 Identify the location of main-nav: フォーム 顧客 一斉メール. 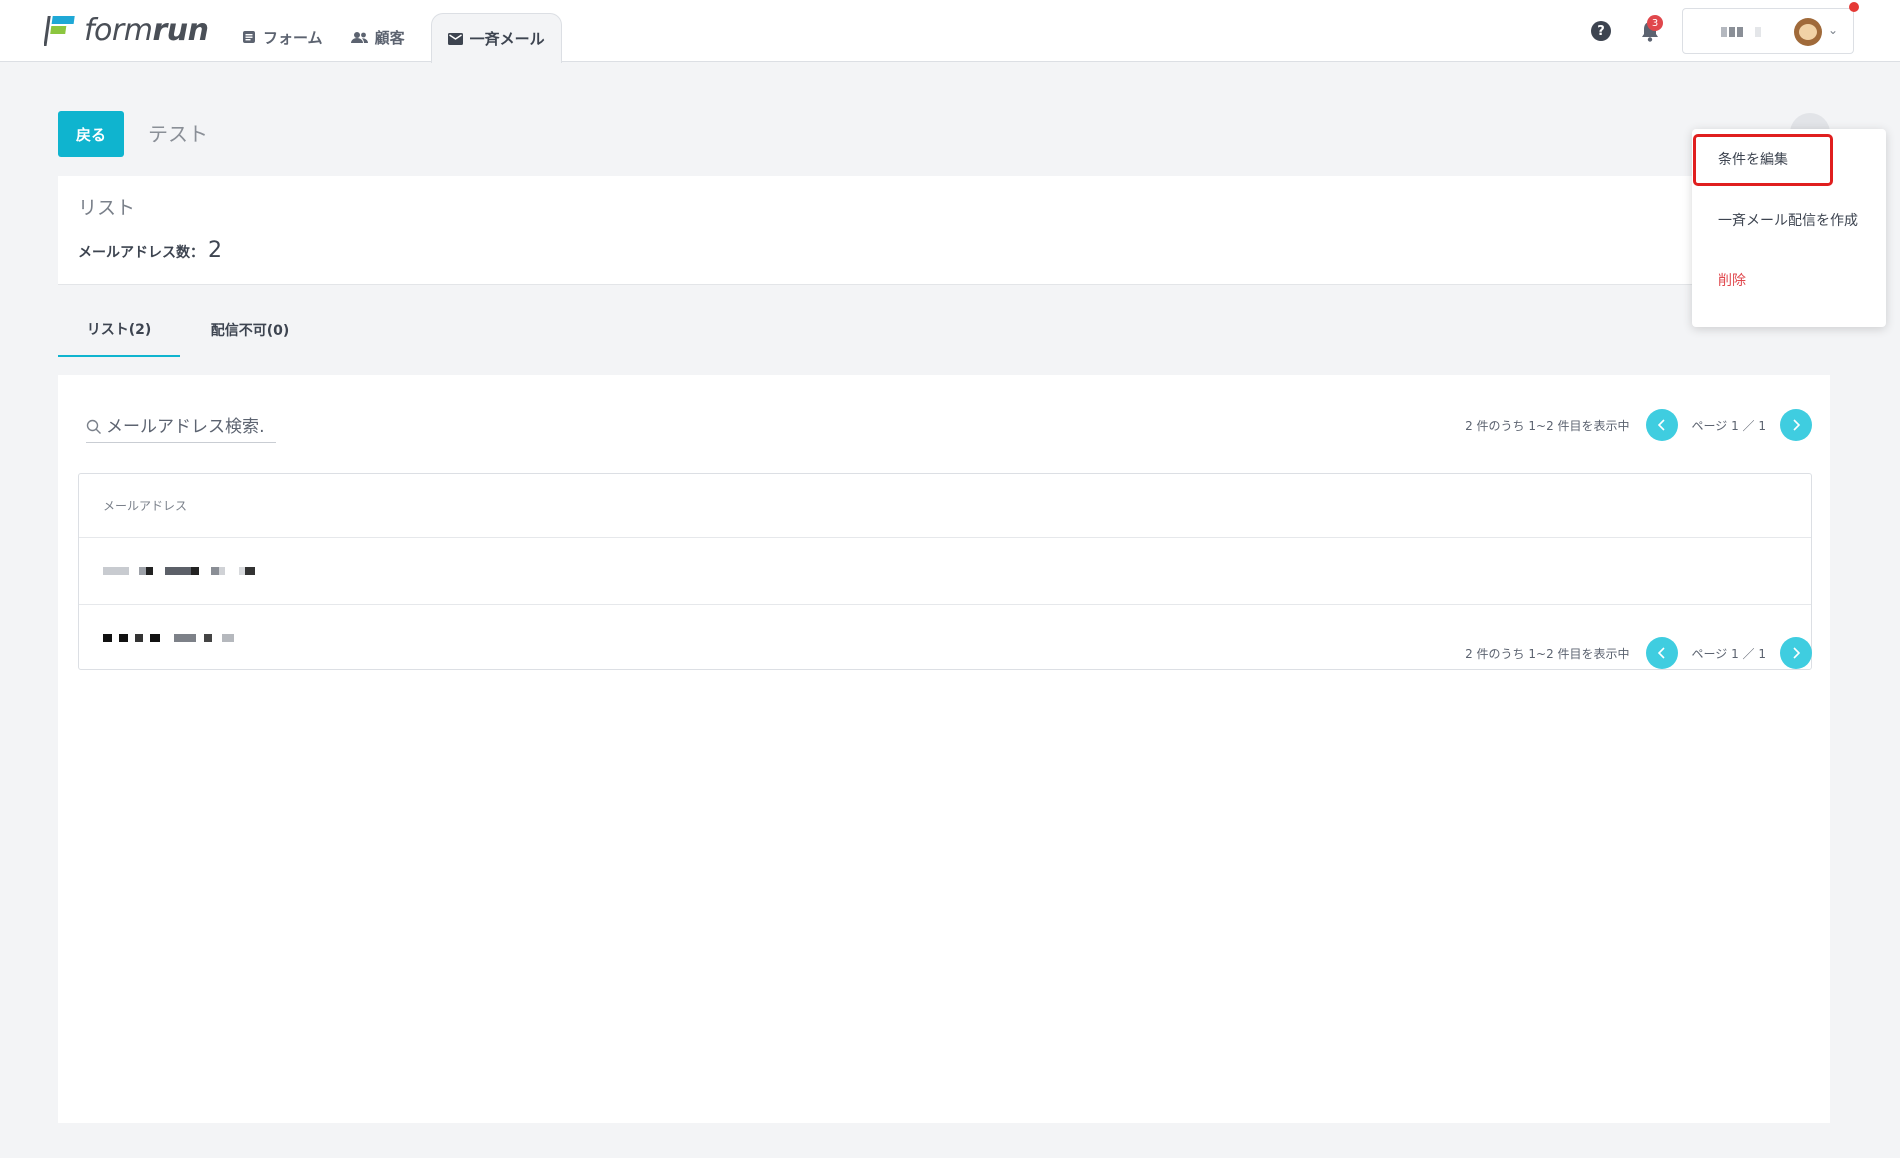
(395, 38).